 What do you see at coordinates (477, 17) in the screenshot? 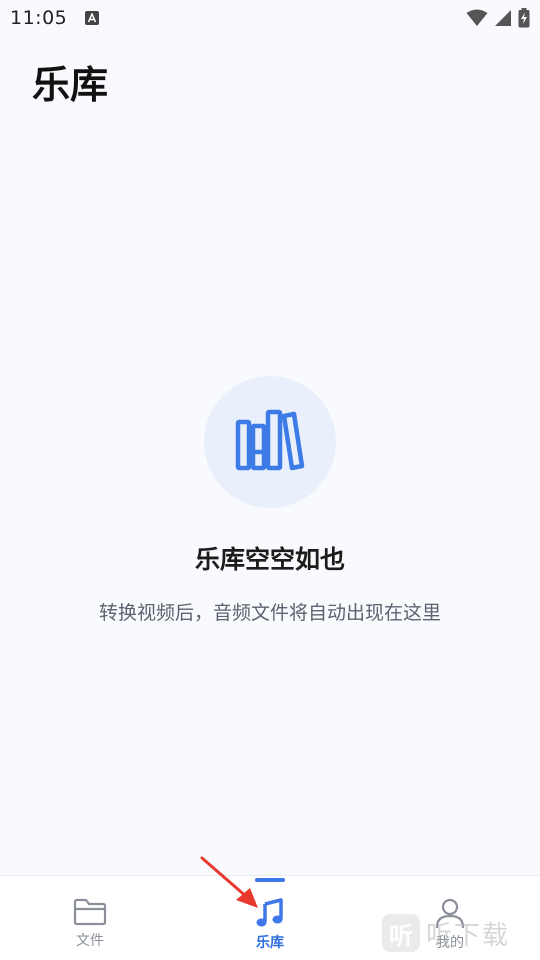
I see `wifi-icon` at bounding box center [477, 17].